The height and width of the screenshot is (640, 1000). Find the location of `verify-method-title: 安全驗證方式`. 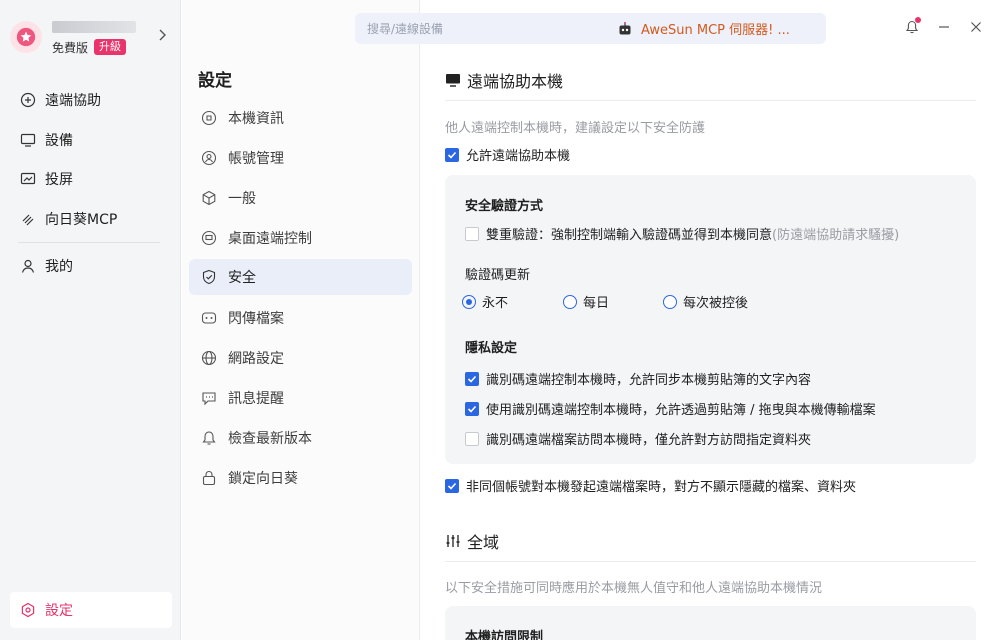

verify-method-title: 安全驗證方式 is located at coordinates (504, 206).